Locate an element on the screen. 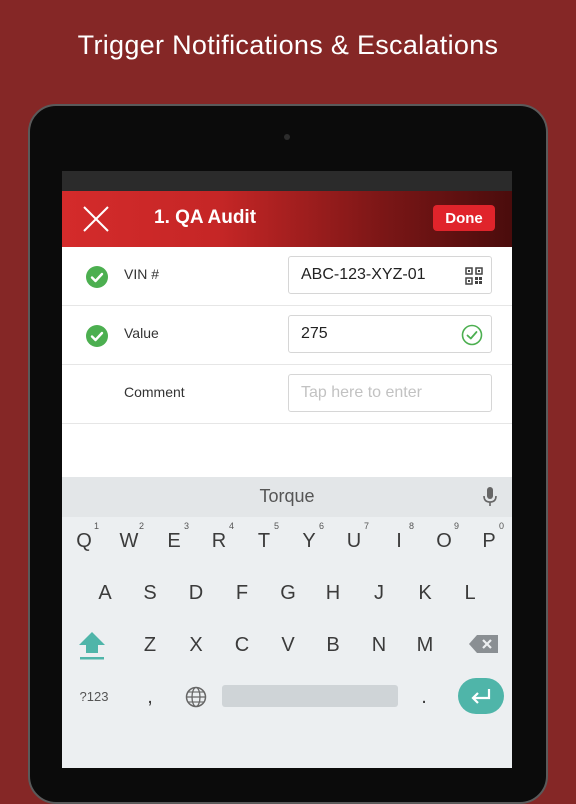  key-label: Q is located at coordinates (84, 541).